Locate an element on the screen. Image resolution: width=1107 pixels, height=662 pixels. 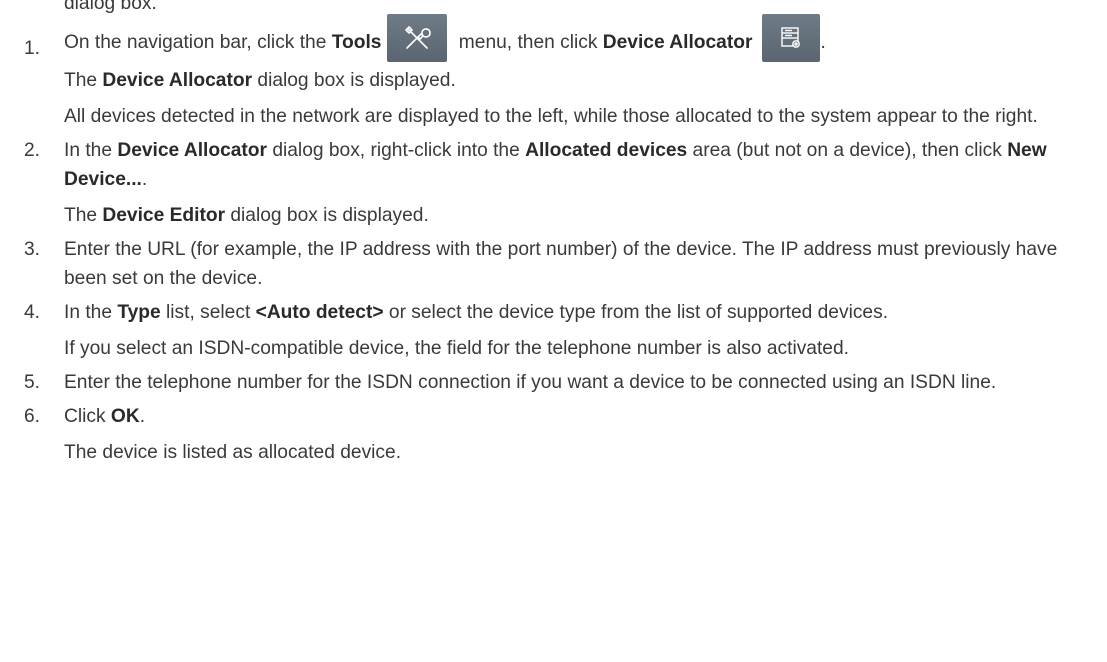
step-number: 4. is located at coordinates (31, 312).